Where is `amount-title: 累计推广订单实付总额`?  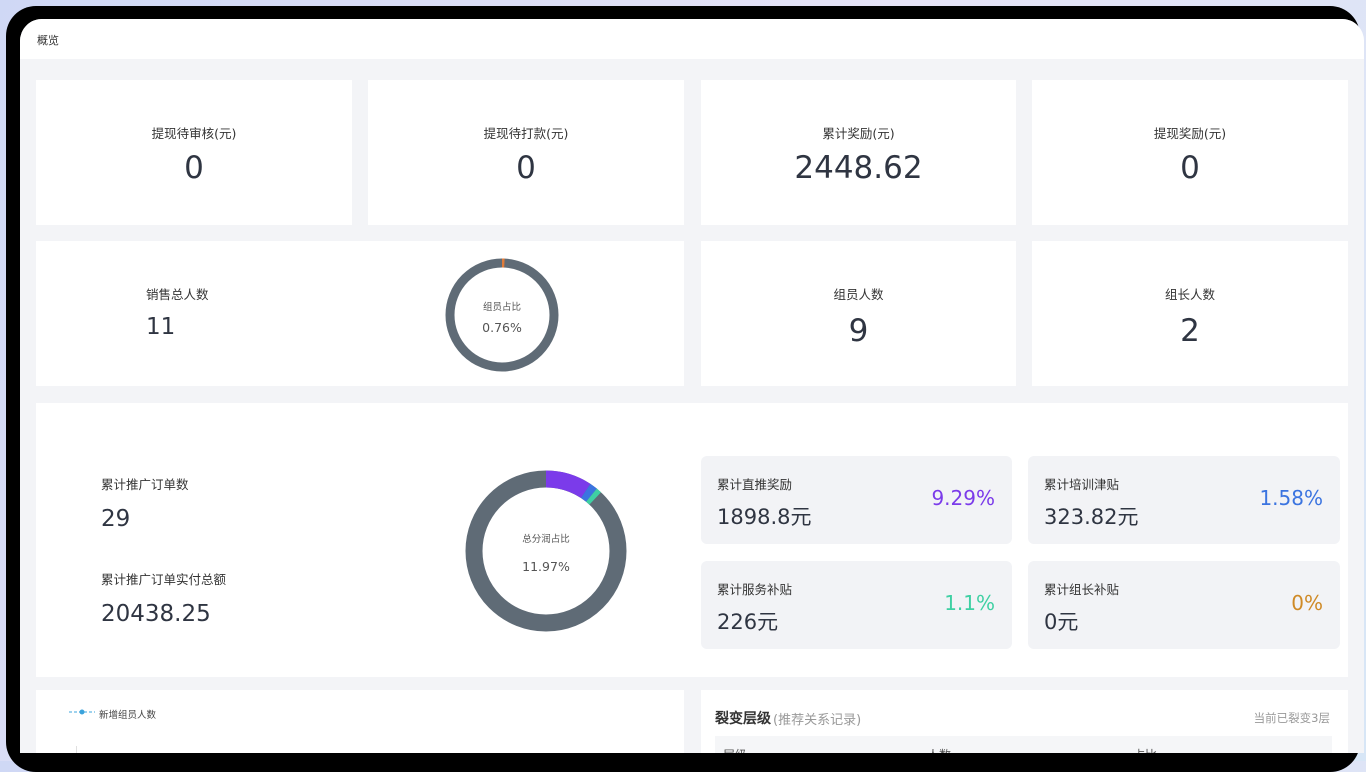
amount-title: 累计推广订单实付总额 is located at coordinates (164, 579).